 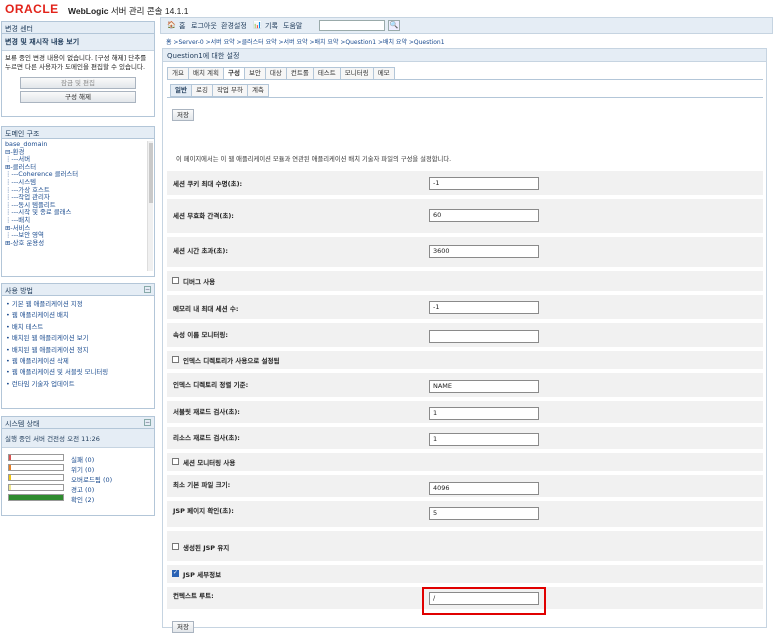 What do you see at coordinates (211, 385) in the screenshot?
I see `field-label: 인덱스 디렉토리 정렬 기준:` at bounding box center [211, 385].